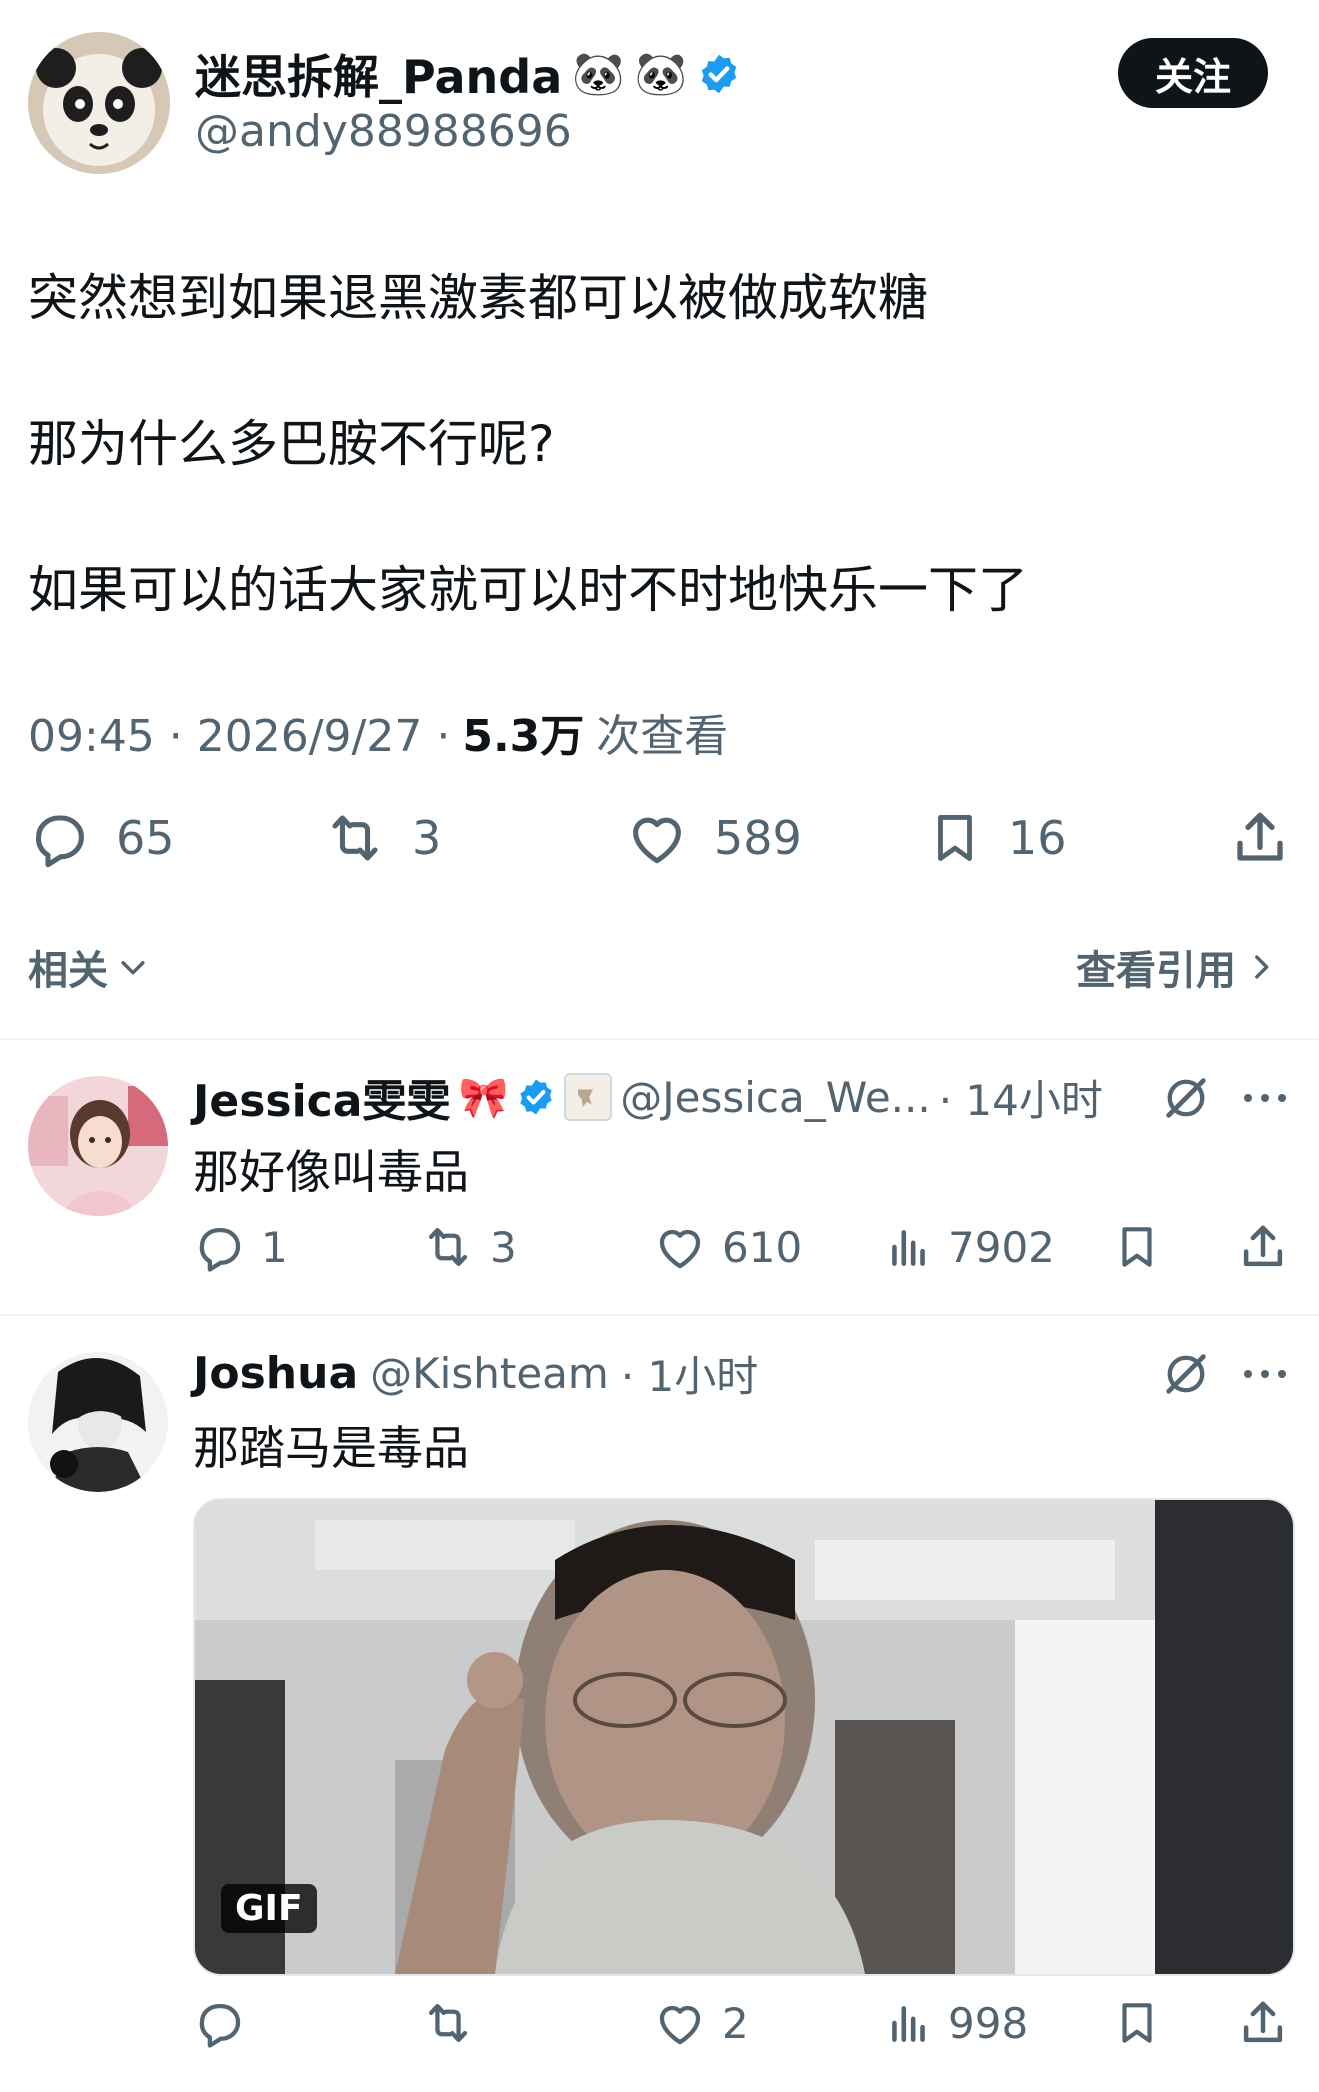 This screenshot has width=1319, height=2092. I want to click on follow-button-label: 关注, so click(1192, 76).